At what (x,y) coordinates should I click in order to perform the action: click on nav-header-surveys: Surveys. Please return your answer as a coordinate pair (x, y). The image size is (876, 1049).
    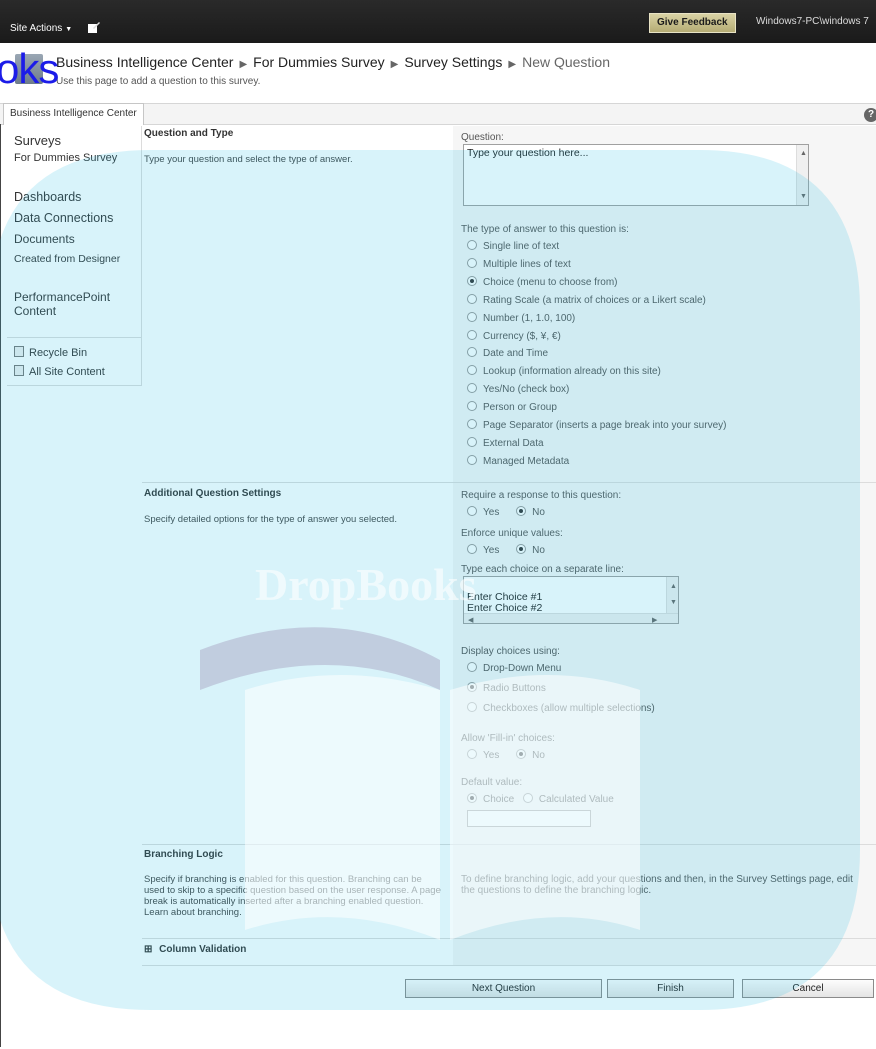
    Looking at the image, I should click on (37, 140).